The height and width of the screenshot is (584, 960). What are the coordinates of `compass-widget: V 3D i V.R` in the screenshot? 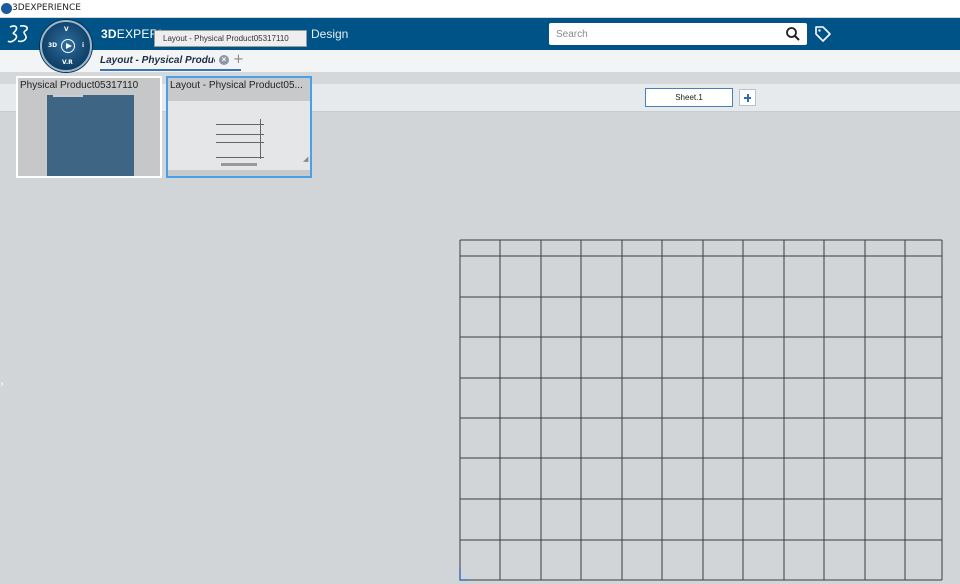 It's located at (66, 46).